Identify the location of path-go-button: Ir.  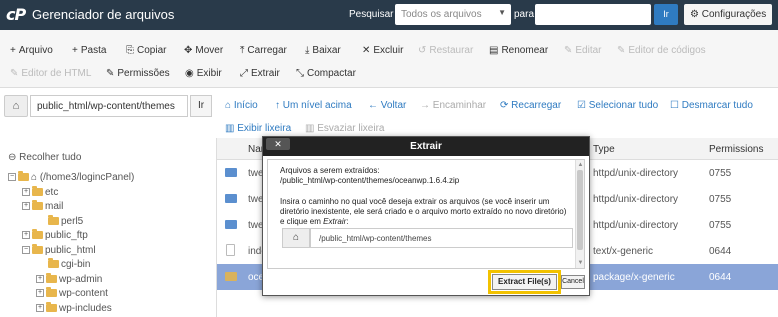
(201, 106).